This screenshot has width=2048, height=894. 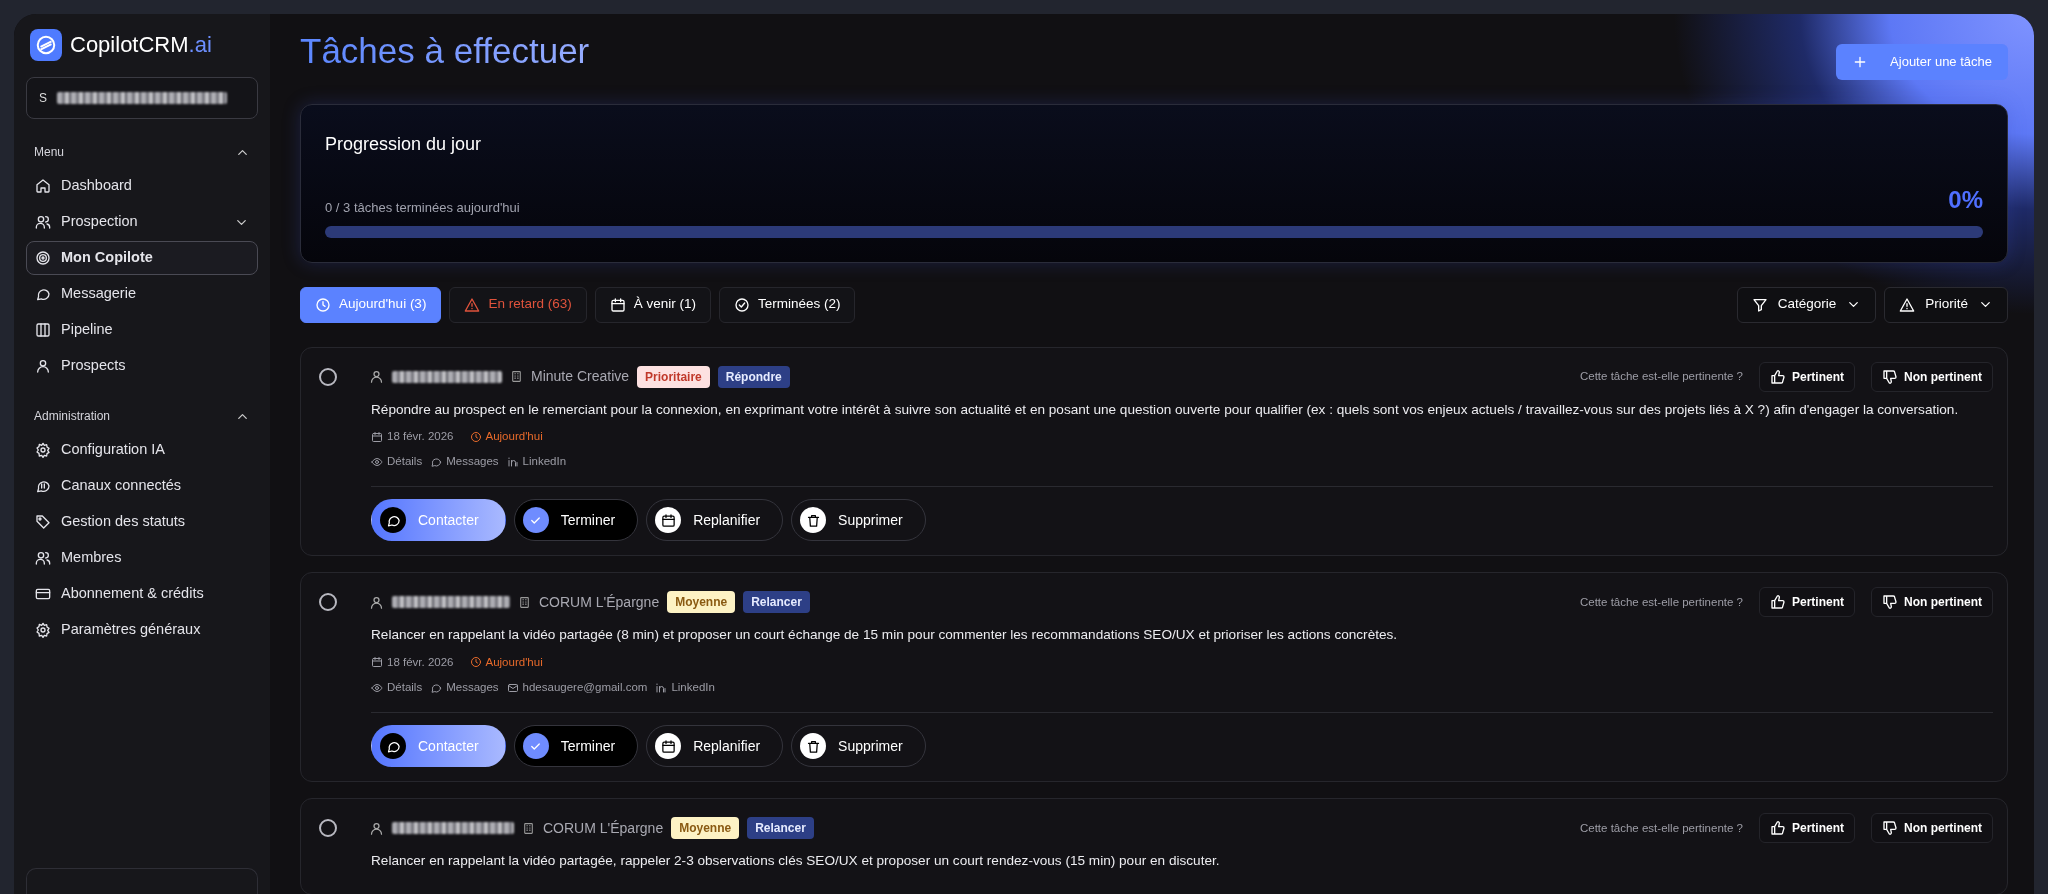 What do you see at coordinates (518, 304) in the screenshot?
I see `filter-tab: En retard (63)` at bounding box center [518, 304].